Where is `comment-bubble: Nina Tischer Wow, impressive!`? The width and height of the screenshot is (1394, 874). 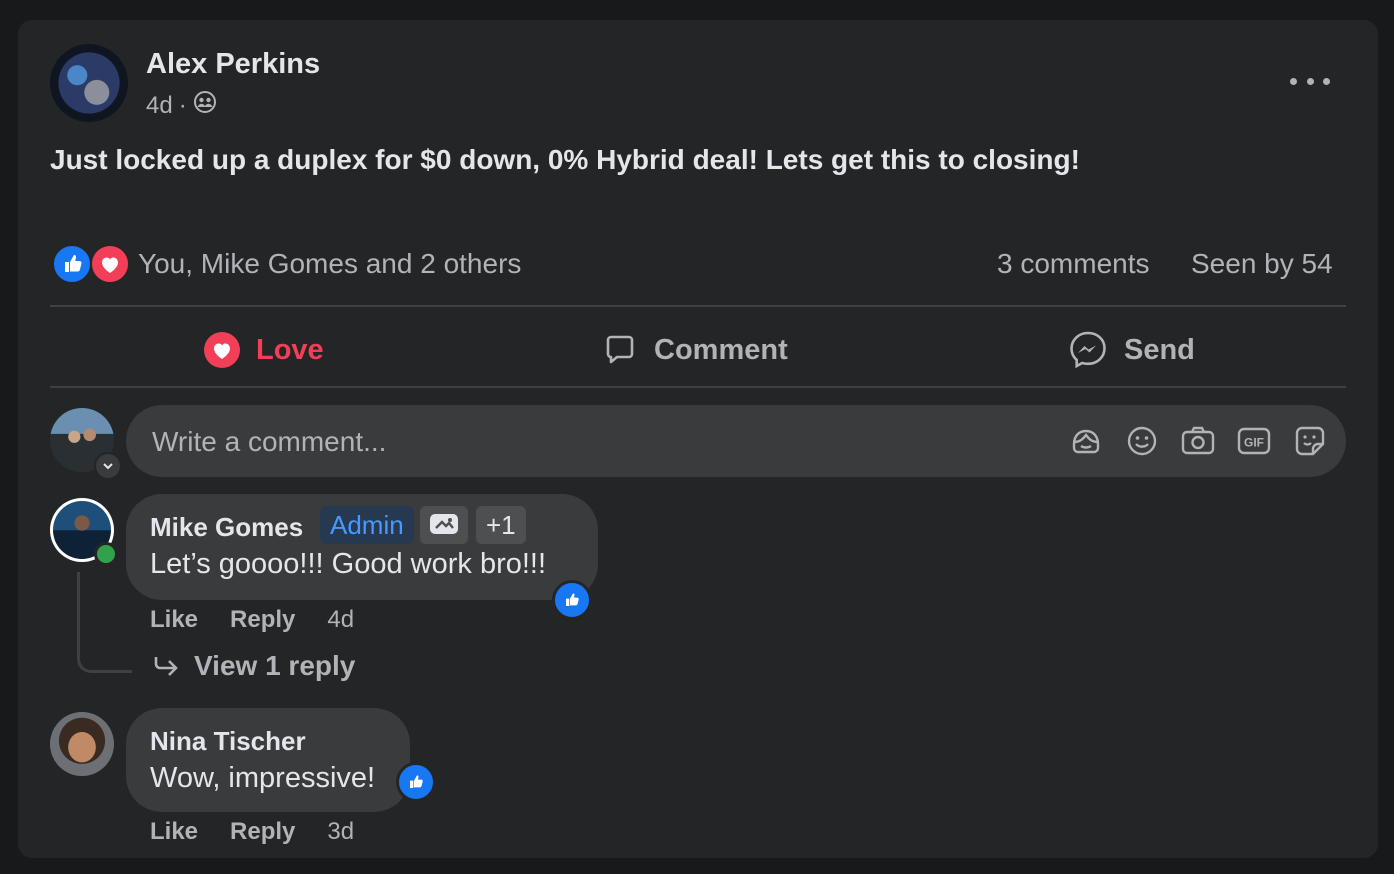 comment-bubble: Nina Tischer Wow, impressive! is located at coordinates (268, 760).